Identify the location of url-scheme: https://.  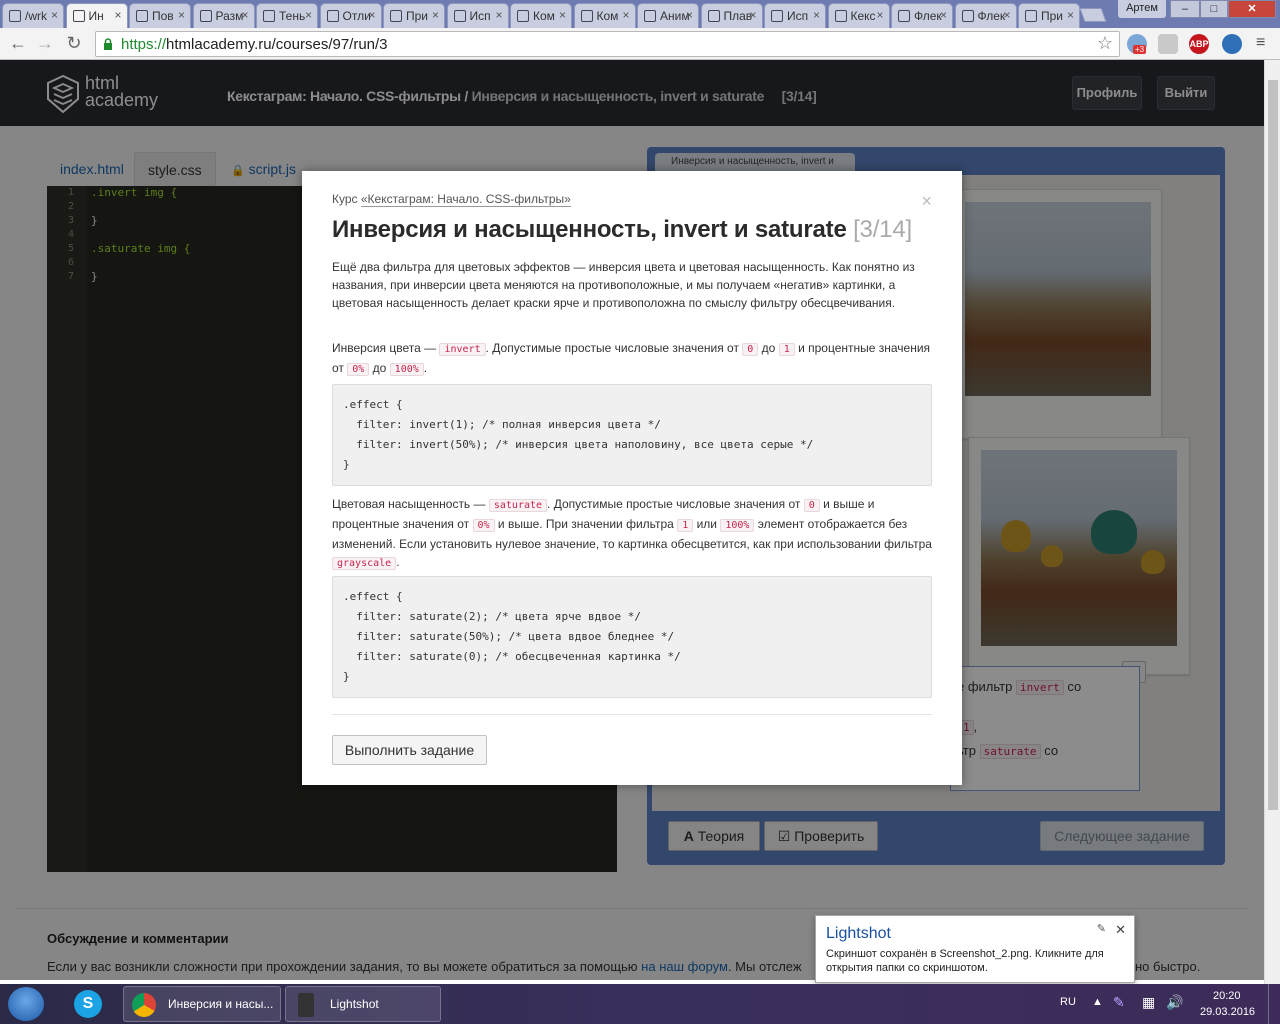
(144, 44).